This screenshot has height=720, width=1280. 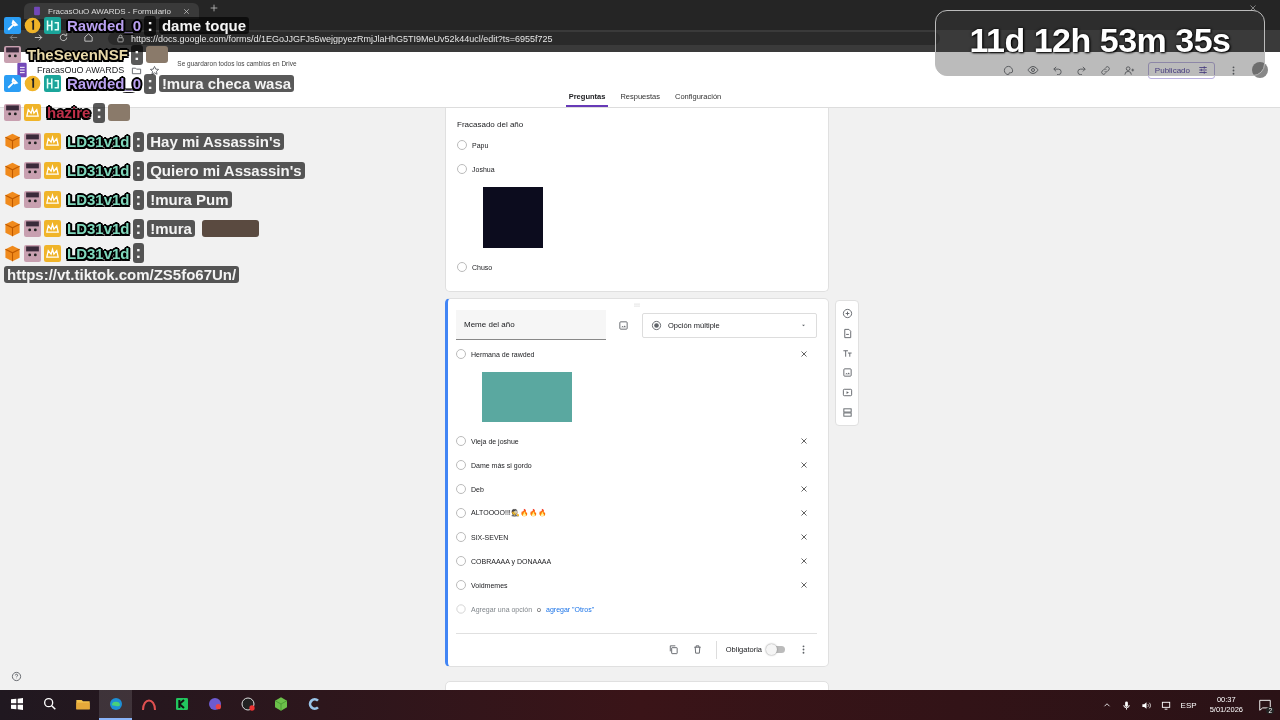 I want to click on countdown-timer: 11d 12h 53m 35s, so click(x=1100, y=40).